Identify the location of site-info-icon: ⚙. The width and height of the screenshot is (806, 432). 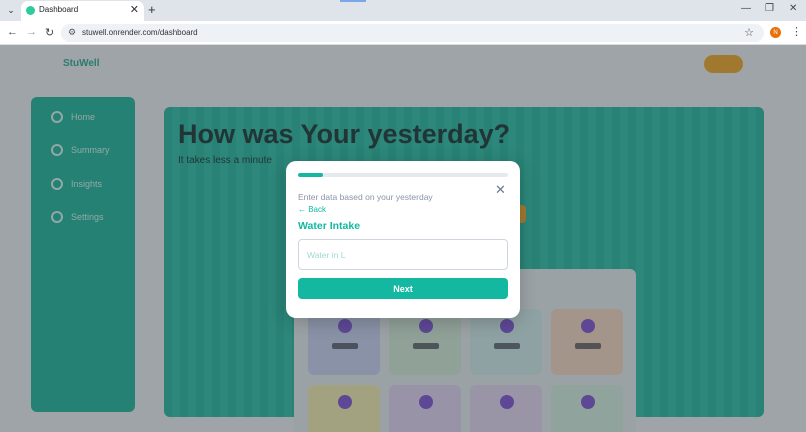
(72, 32).